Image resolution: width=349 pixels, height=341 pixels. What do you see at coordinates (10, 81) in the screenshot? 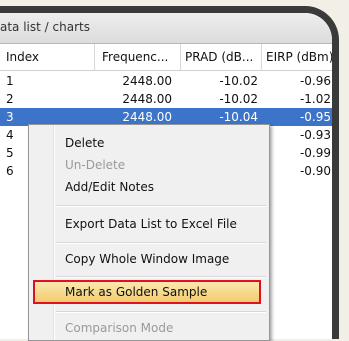
I see `cell-index: 1` at bounding box center [10, 81].